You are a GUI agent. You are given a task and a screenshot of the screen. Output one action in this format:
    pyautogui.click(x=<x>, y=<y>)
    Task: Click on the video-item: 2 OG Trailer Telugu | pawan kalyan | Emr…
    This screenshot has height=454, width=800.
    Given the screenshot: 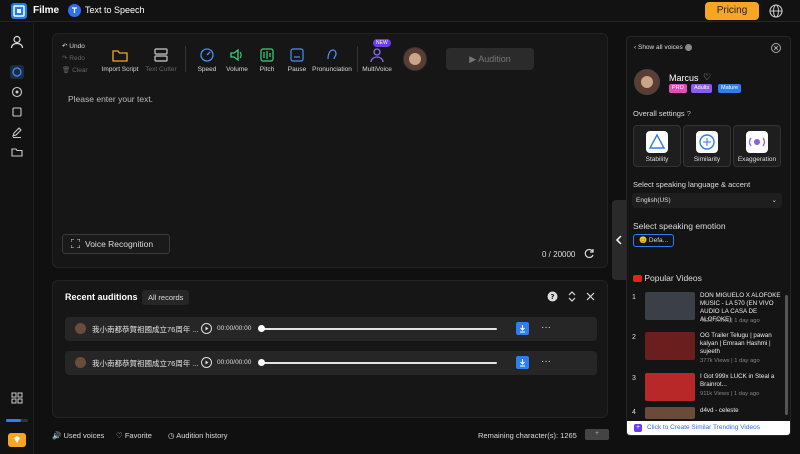 What is the action you would take?
    pyautogui.click(x=707, y=351)
    